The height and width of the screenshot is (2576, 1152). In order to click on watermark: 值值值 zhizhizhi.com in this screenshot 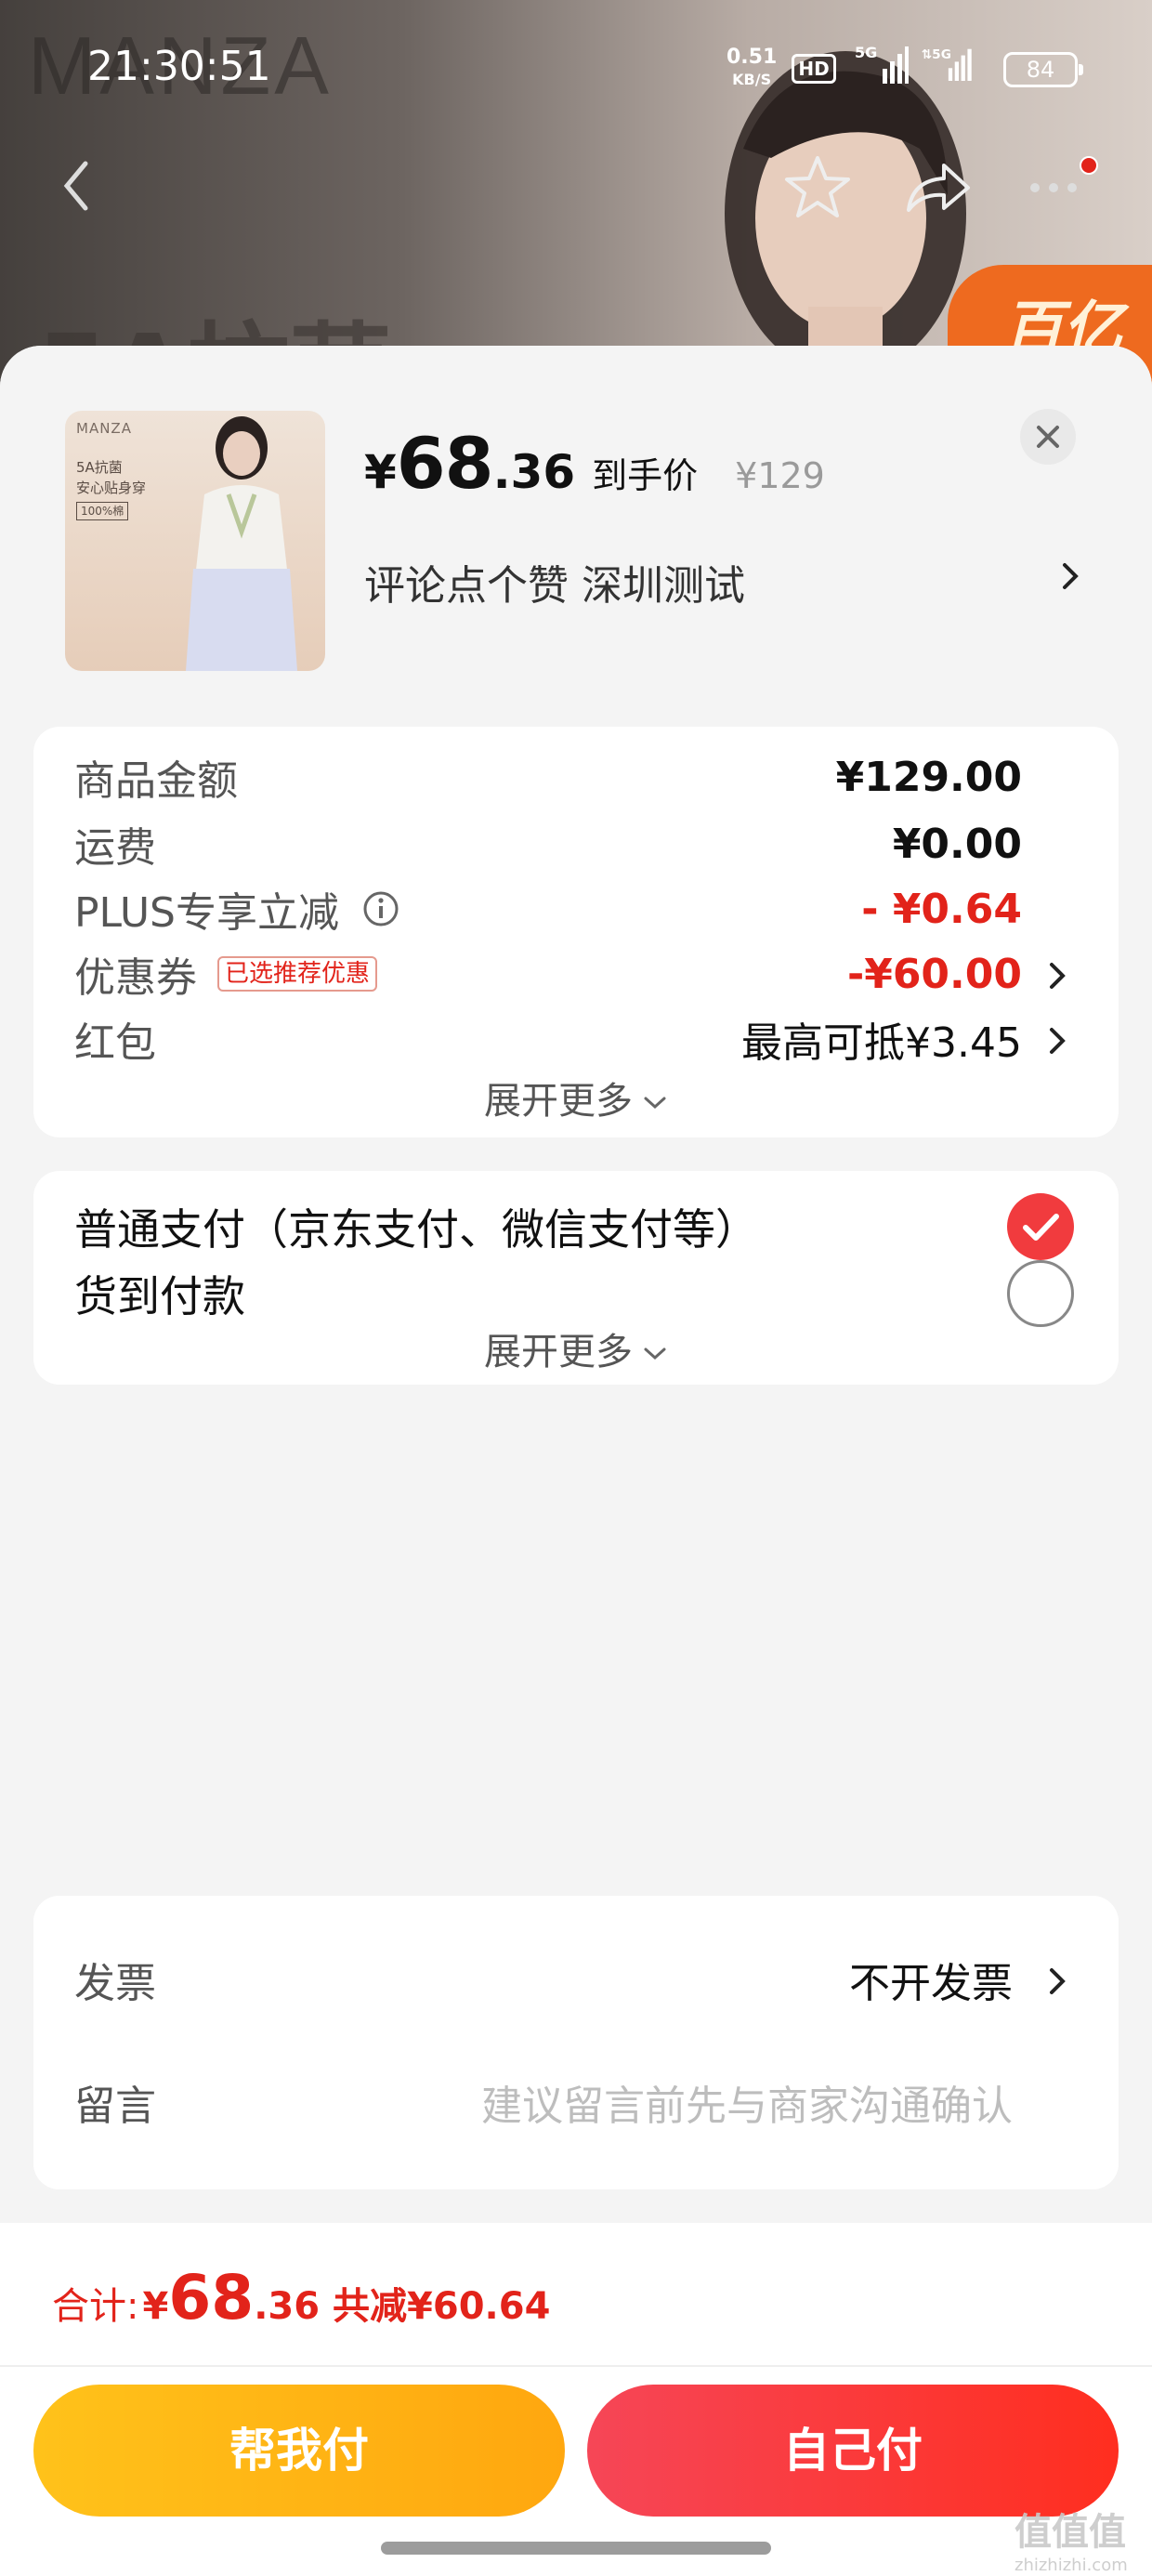, I will do `click(1071, 2543)`.